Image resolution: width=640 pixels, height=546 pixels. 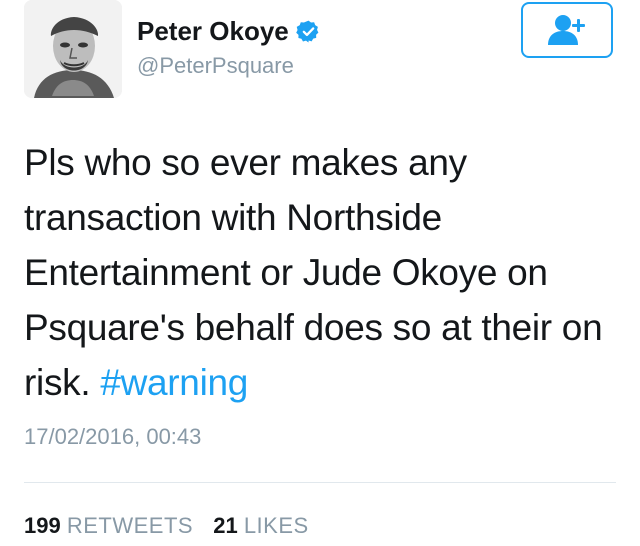 I want to click on likes-count: 21, so click(x=225, y=525).